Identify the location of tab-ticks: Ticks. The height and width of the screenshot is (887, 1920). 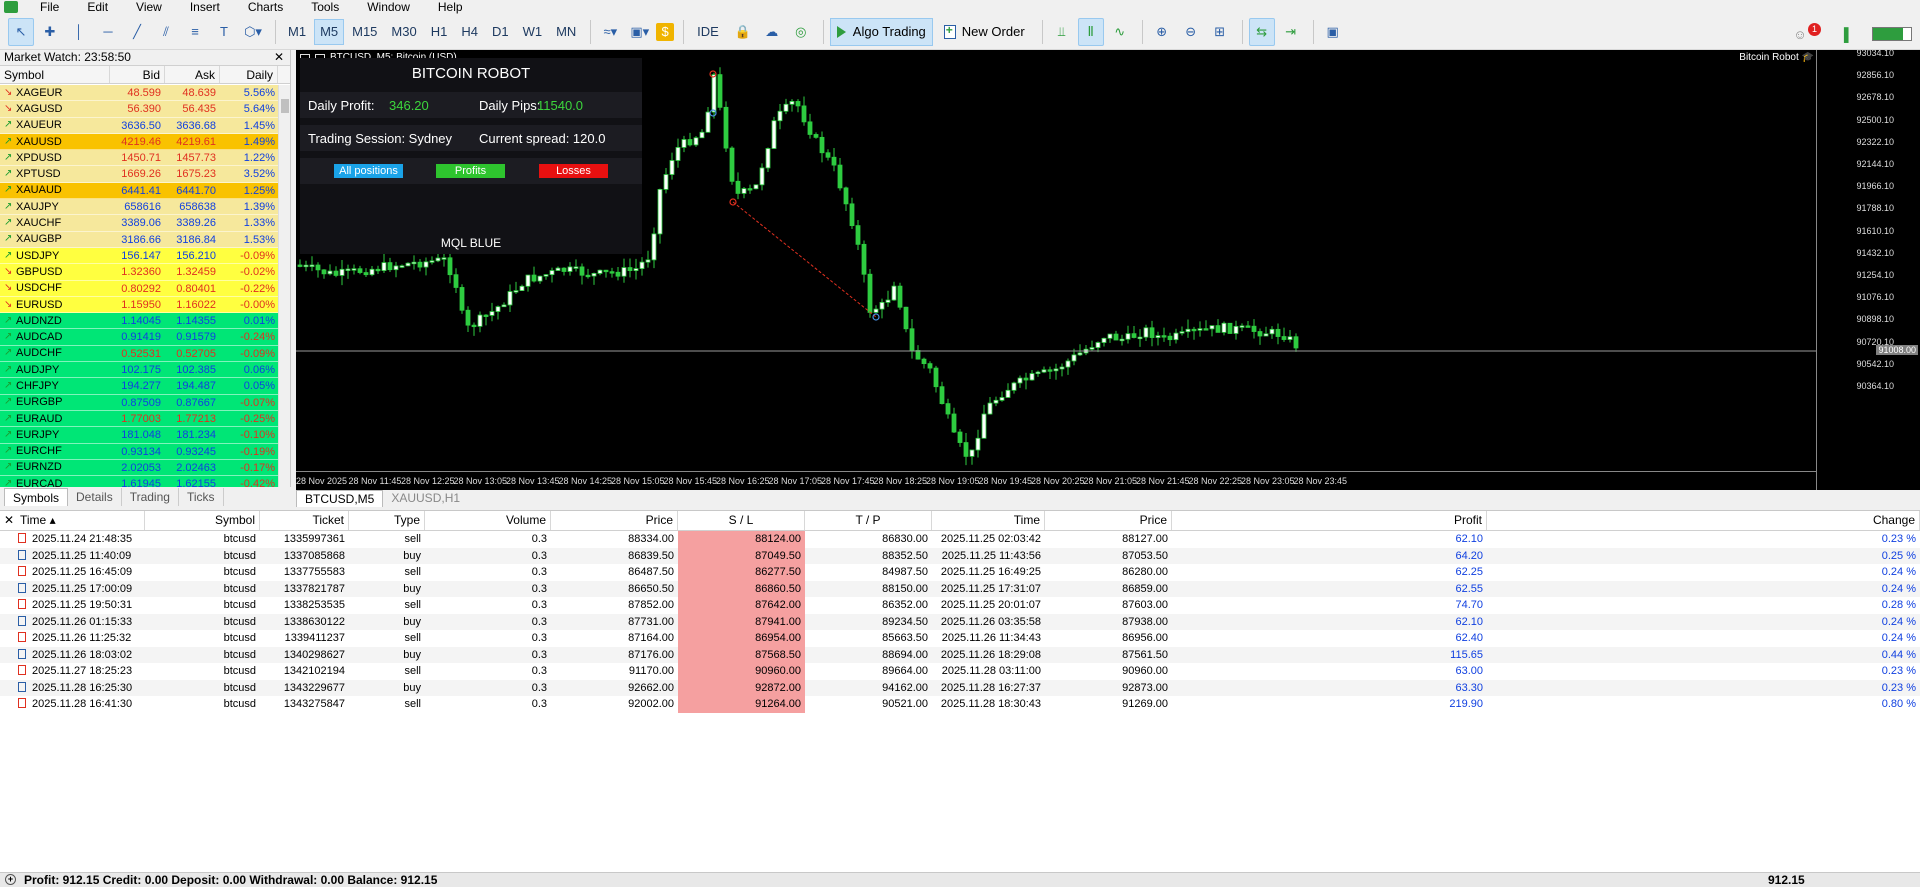
(201, 497).